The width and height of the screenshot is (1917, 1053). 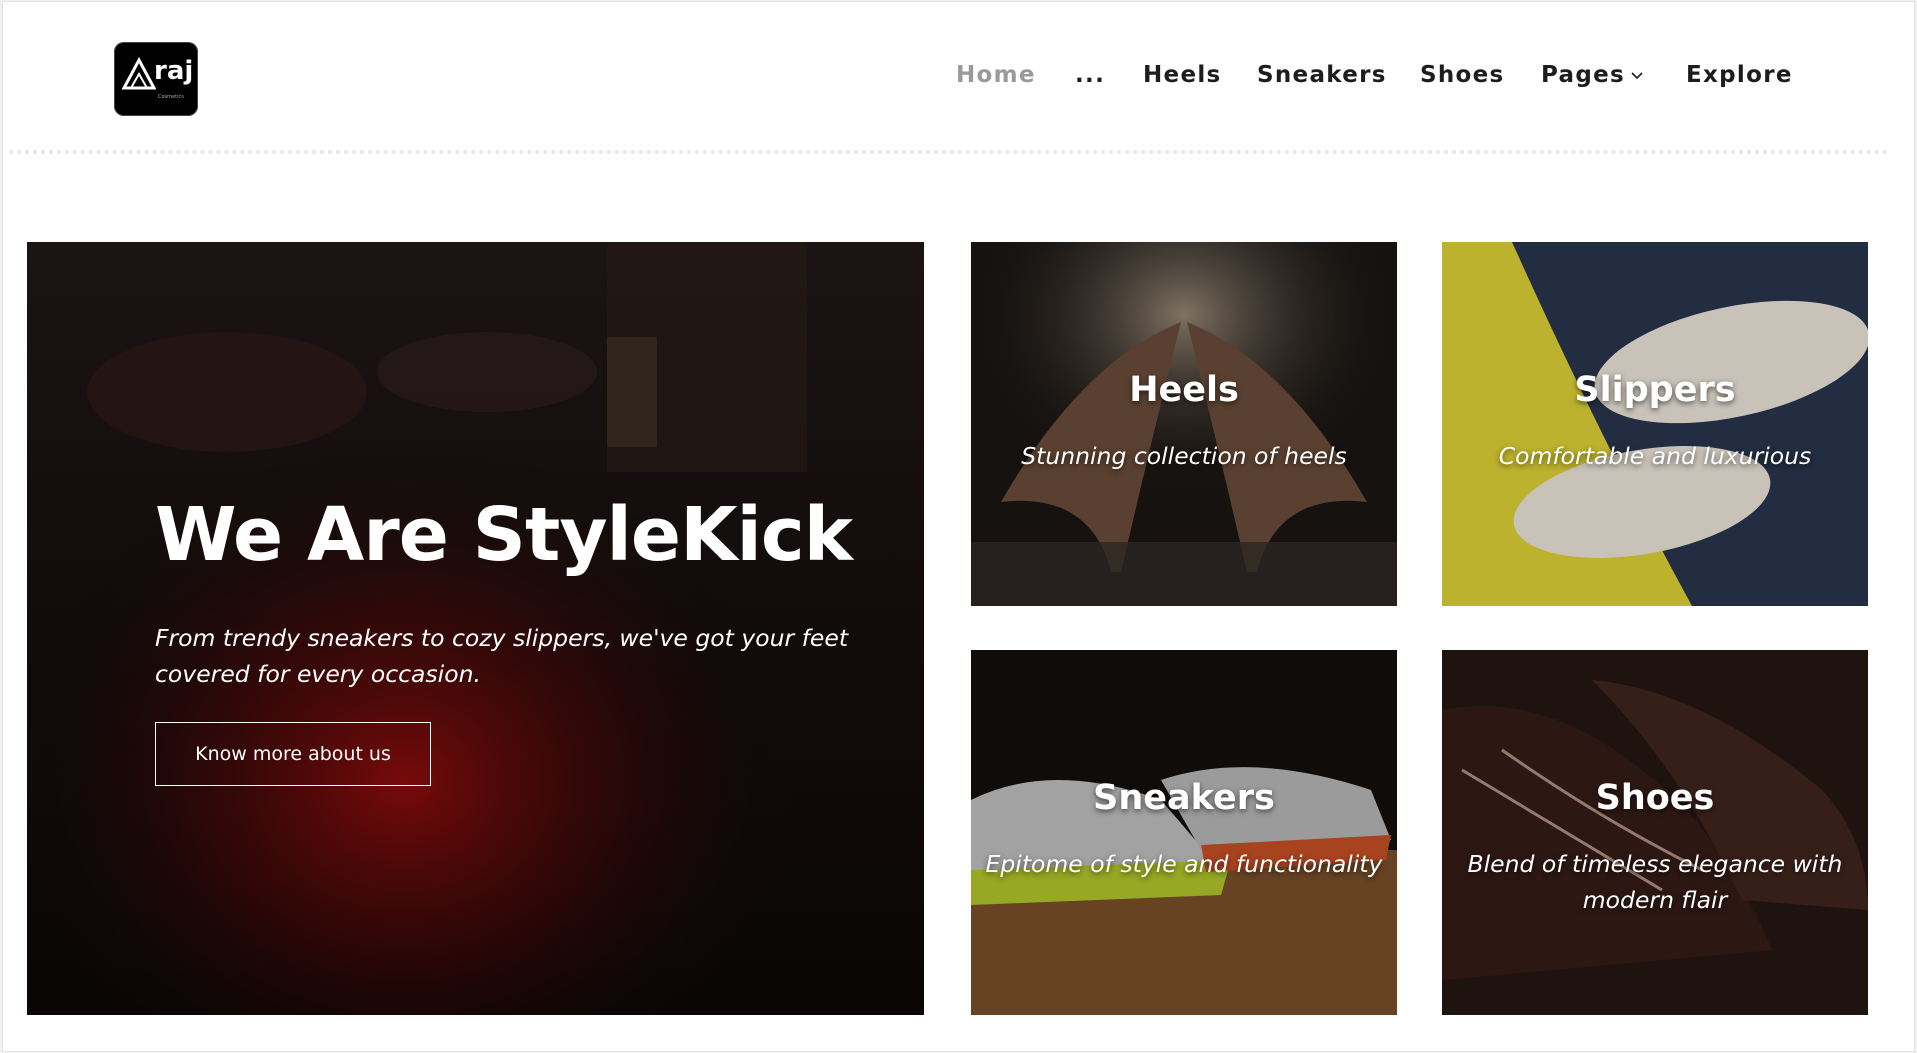 What do you see at coordinates (1739, 75) in the screenshot?
I see `nav-item-explore: Explore` at bounding box center [1739, 75].